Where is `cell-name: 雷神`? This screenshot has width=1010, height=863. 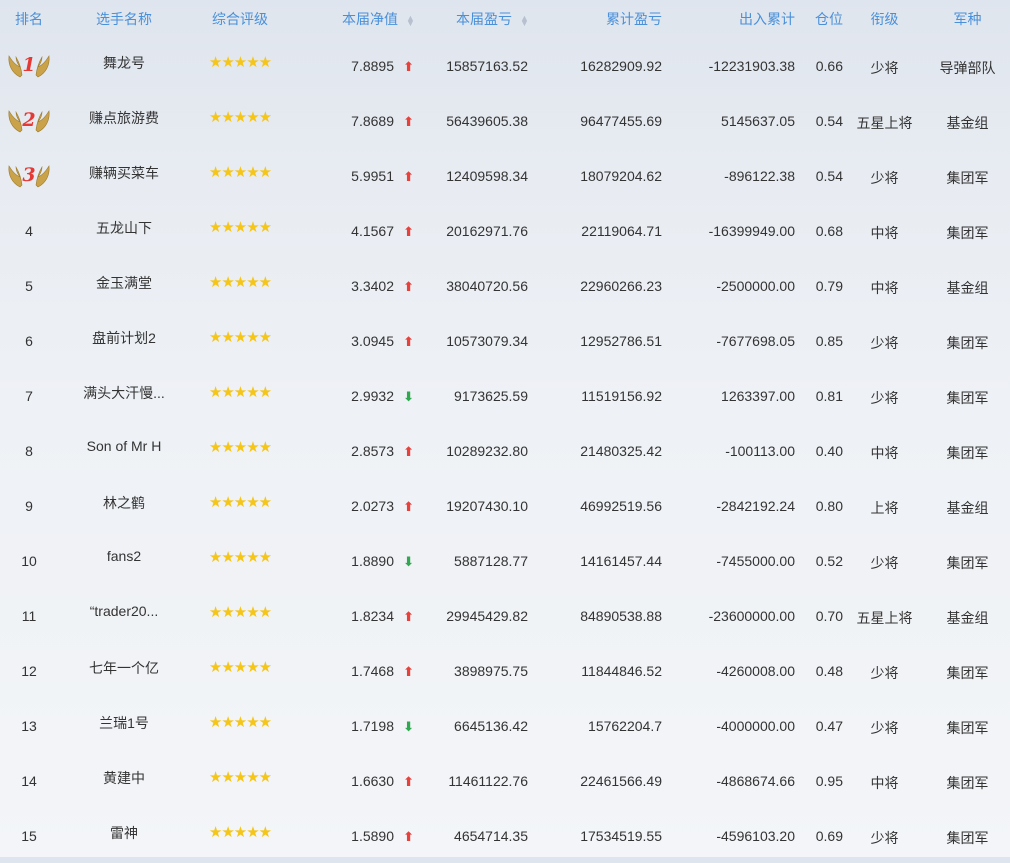 cell-name: 雷神 is located at coordinates (124, 827).